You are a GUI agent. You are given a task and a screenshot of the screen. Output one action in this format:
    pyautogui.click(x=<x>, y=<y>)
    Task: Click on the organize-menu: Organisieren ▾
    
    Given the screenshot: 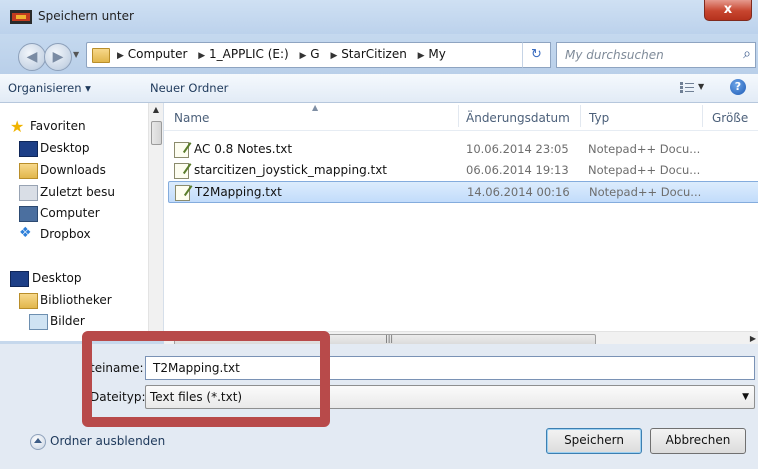 What is the action you would take?
    pyautogui.click(x=49, y=88)
    